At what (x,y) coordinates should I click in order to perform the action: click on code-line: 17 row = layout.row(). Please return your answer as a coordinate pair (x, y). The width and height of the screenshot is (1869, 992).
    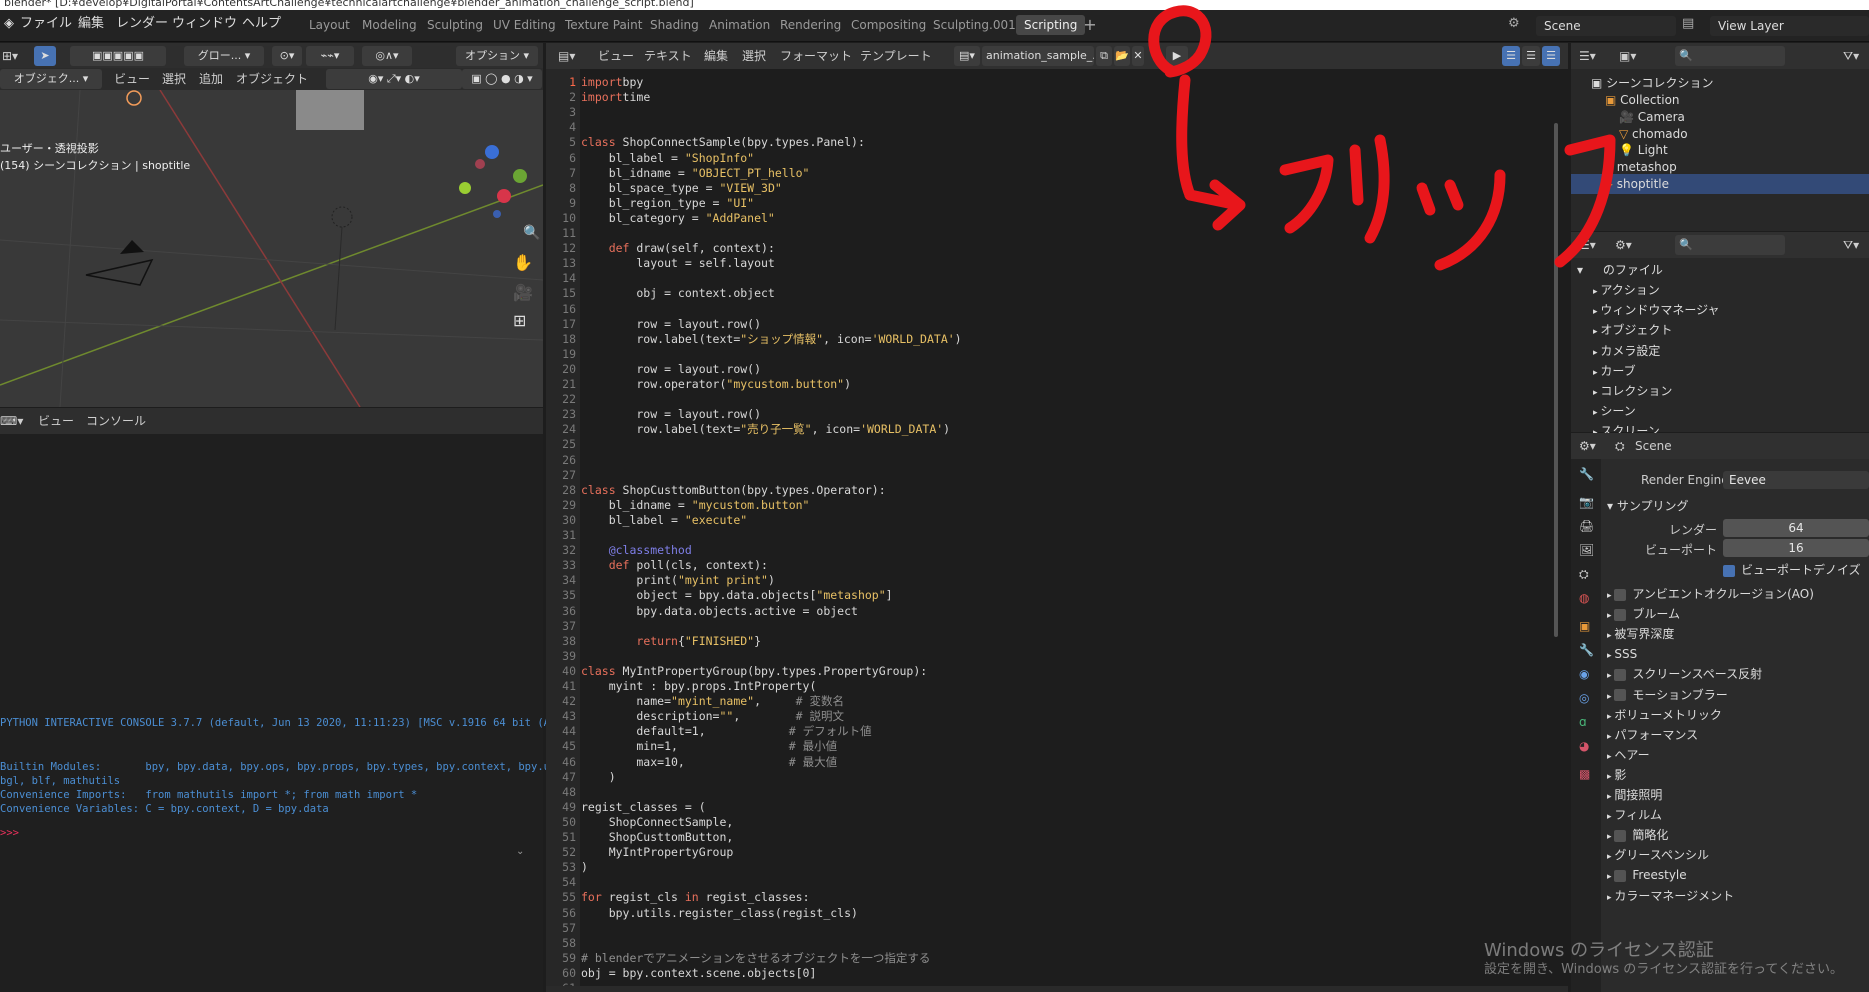
    Looking at the image, I should click on (1046, 324).